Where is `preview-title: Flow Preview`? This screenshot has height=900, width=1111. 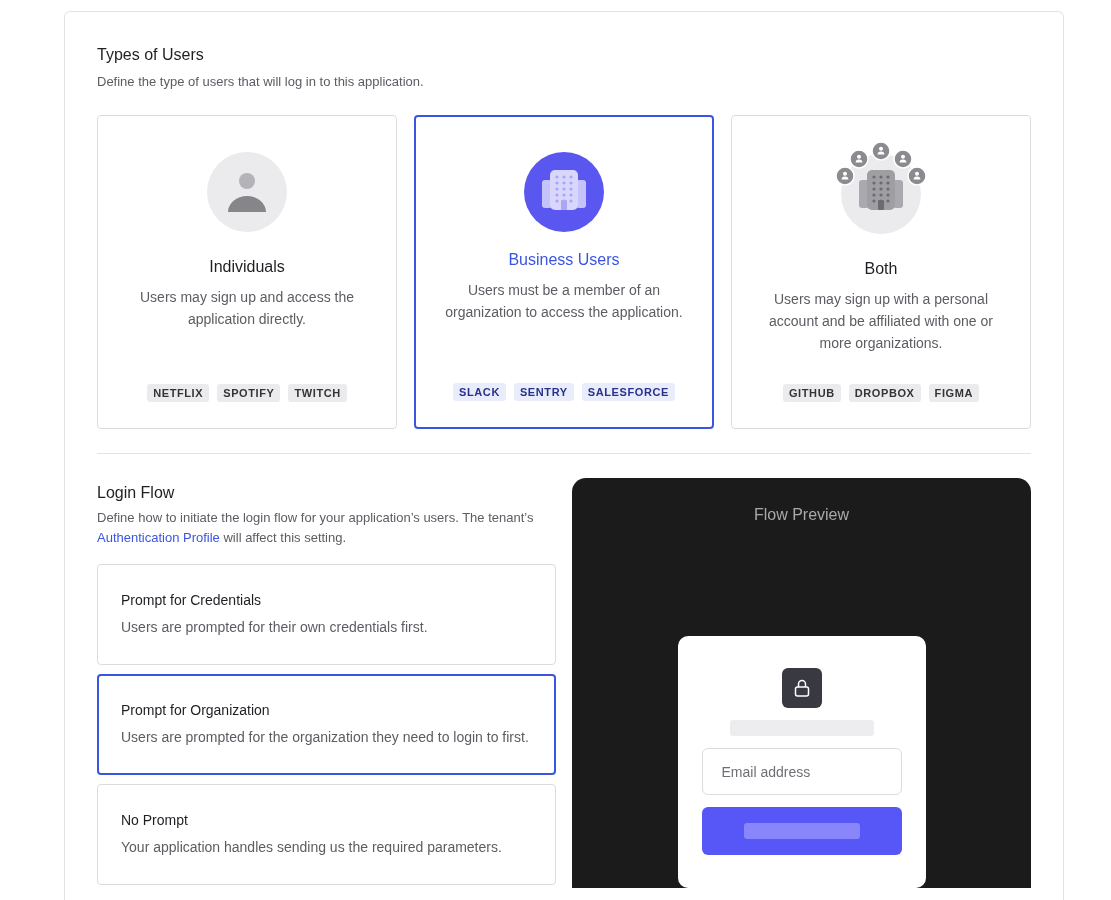
preview-title: Flow Preview is located at coordinates (801, 515).